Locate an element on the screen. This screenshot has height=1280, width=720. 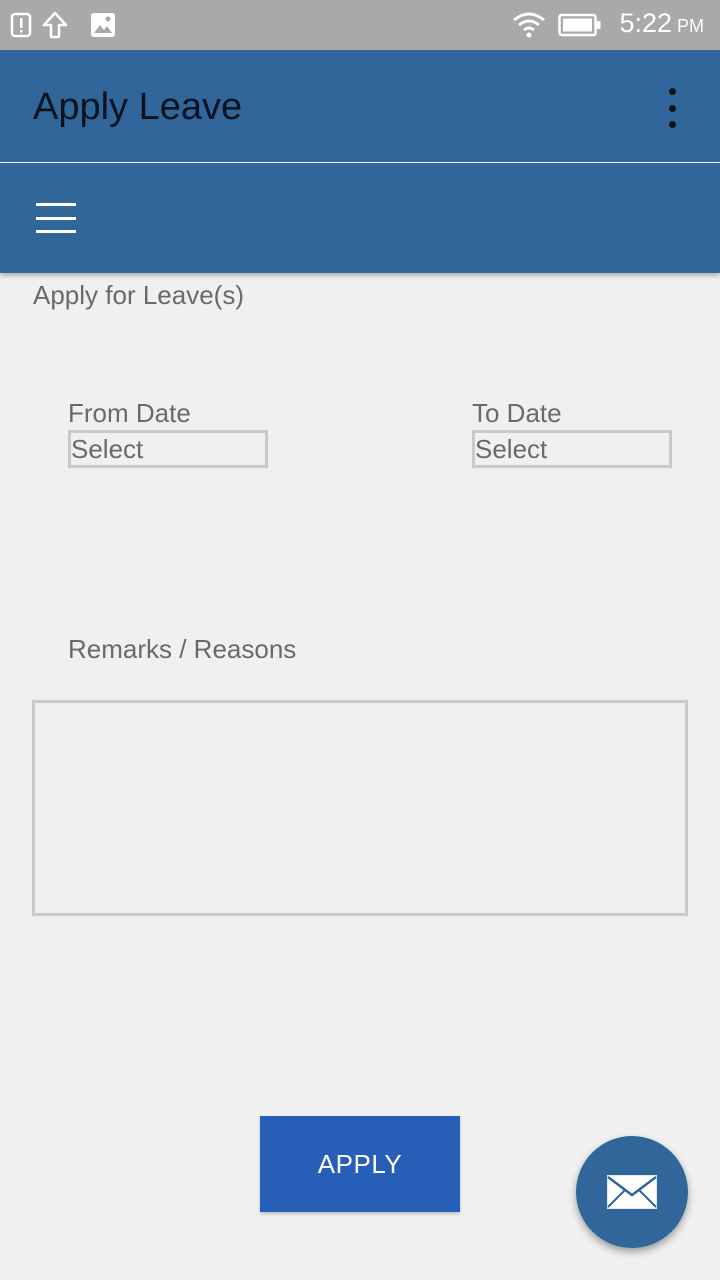
mail-fab-button is located at coordinates (632, 1192).